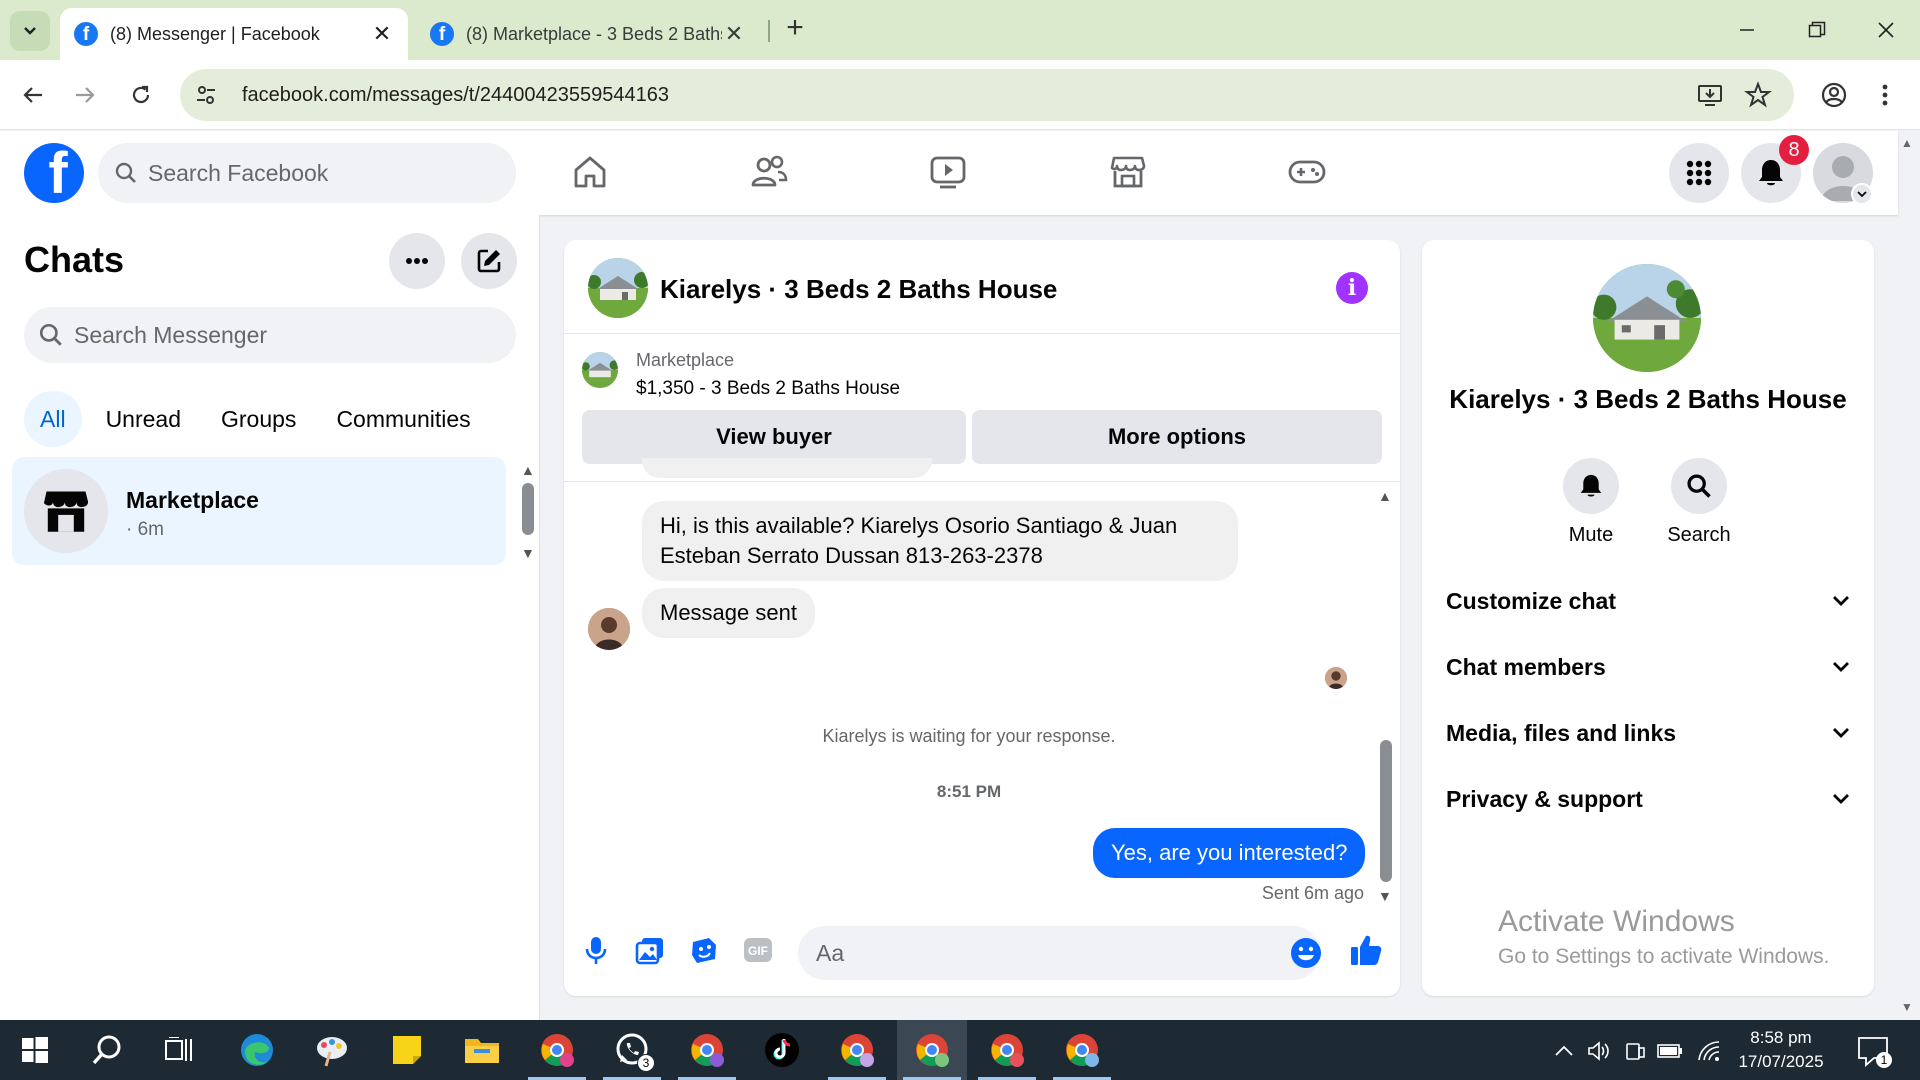  What do you see at coordinates (1648, 799) in the screenshot?
I see `privacy-support-row: Privacy & support` at bounding box center [1648, 799].